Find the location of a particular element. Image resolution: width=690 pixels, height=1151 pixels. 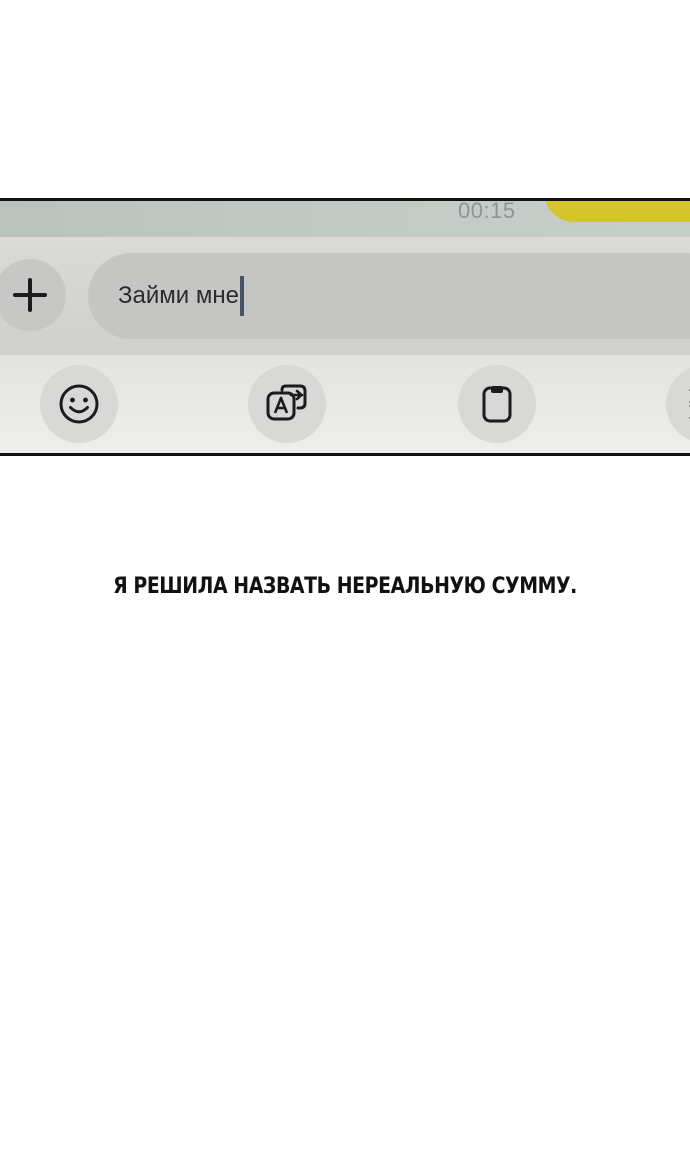

chat-history-strip: 00:15 is located at coordinates (345, 219).